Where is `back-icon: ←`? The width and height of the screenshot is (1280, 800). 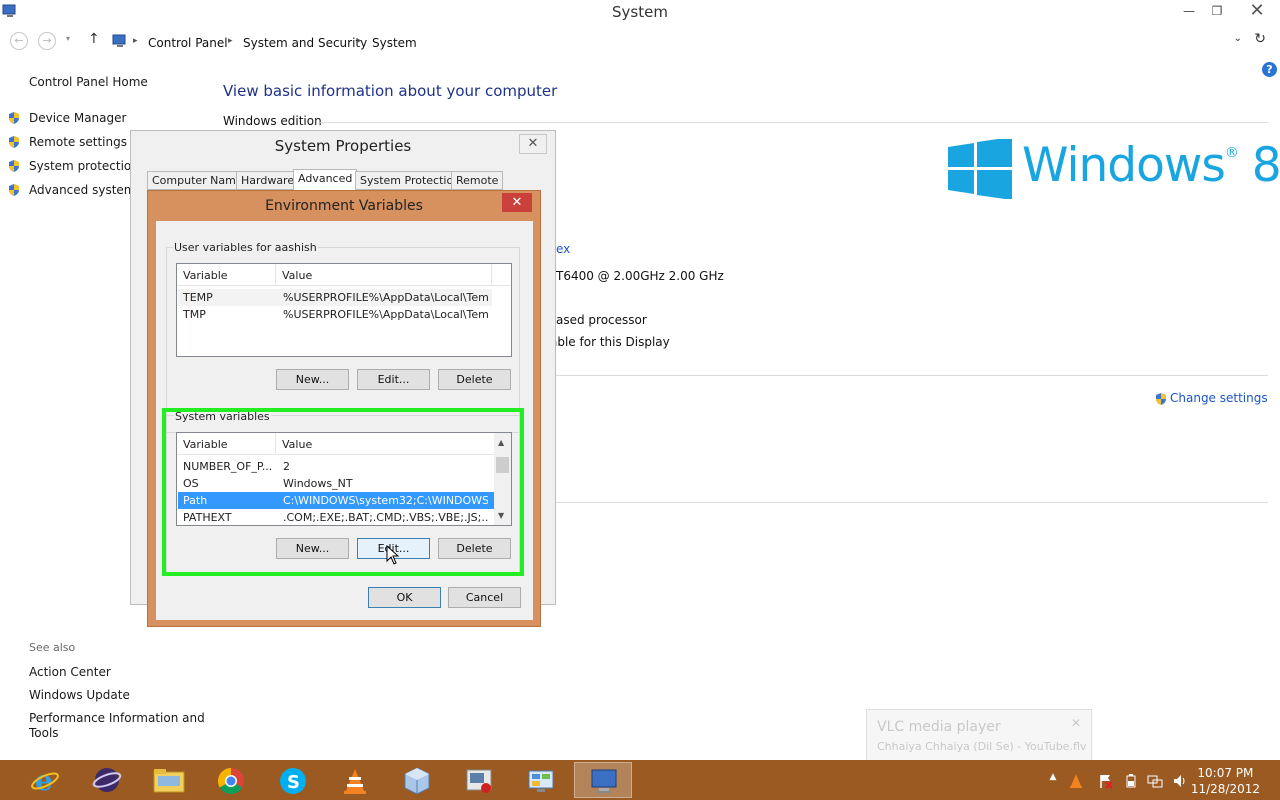 back-icon: ← is located at coordinates (19, 41).